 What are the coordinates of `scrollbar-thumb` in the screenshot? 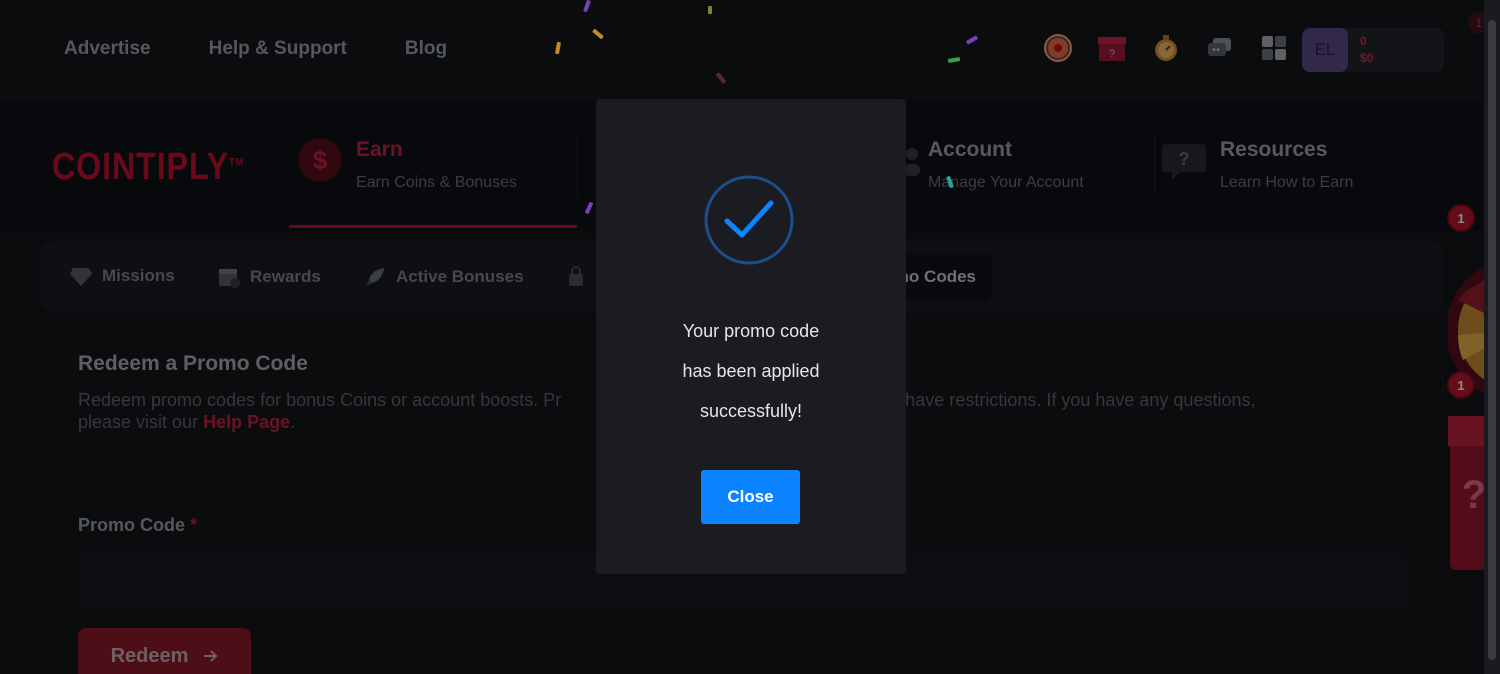 It's located at (1492, 340).